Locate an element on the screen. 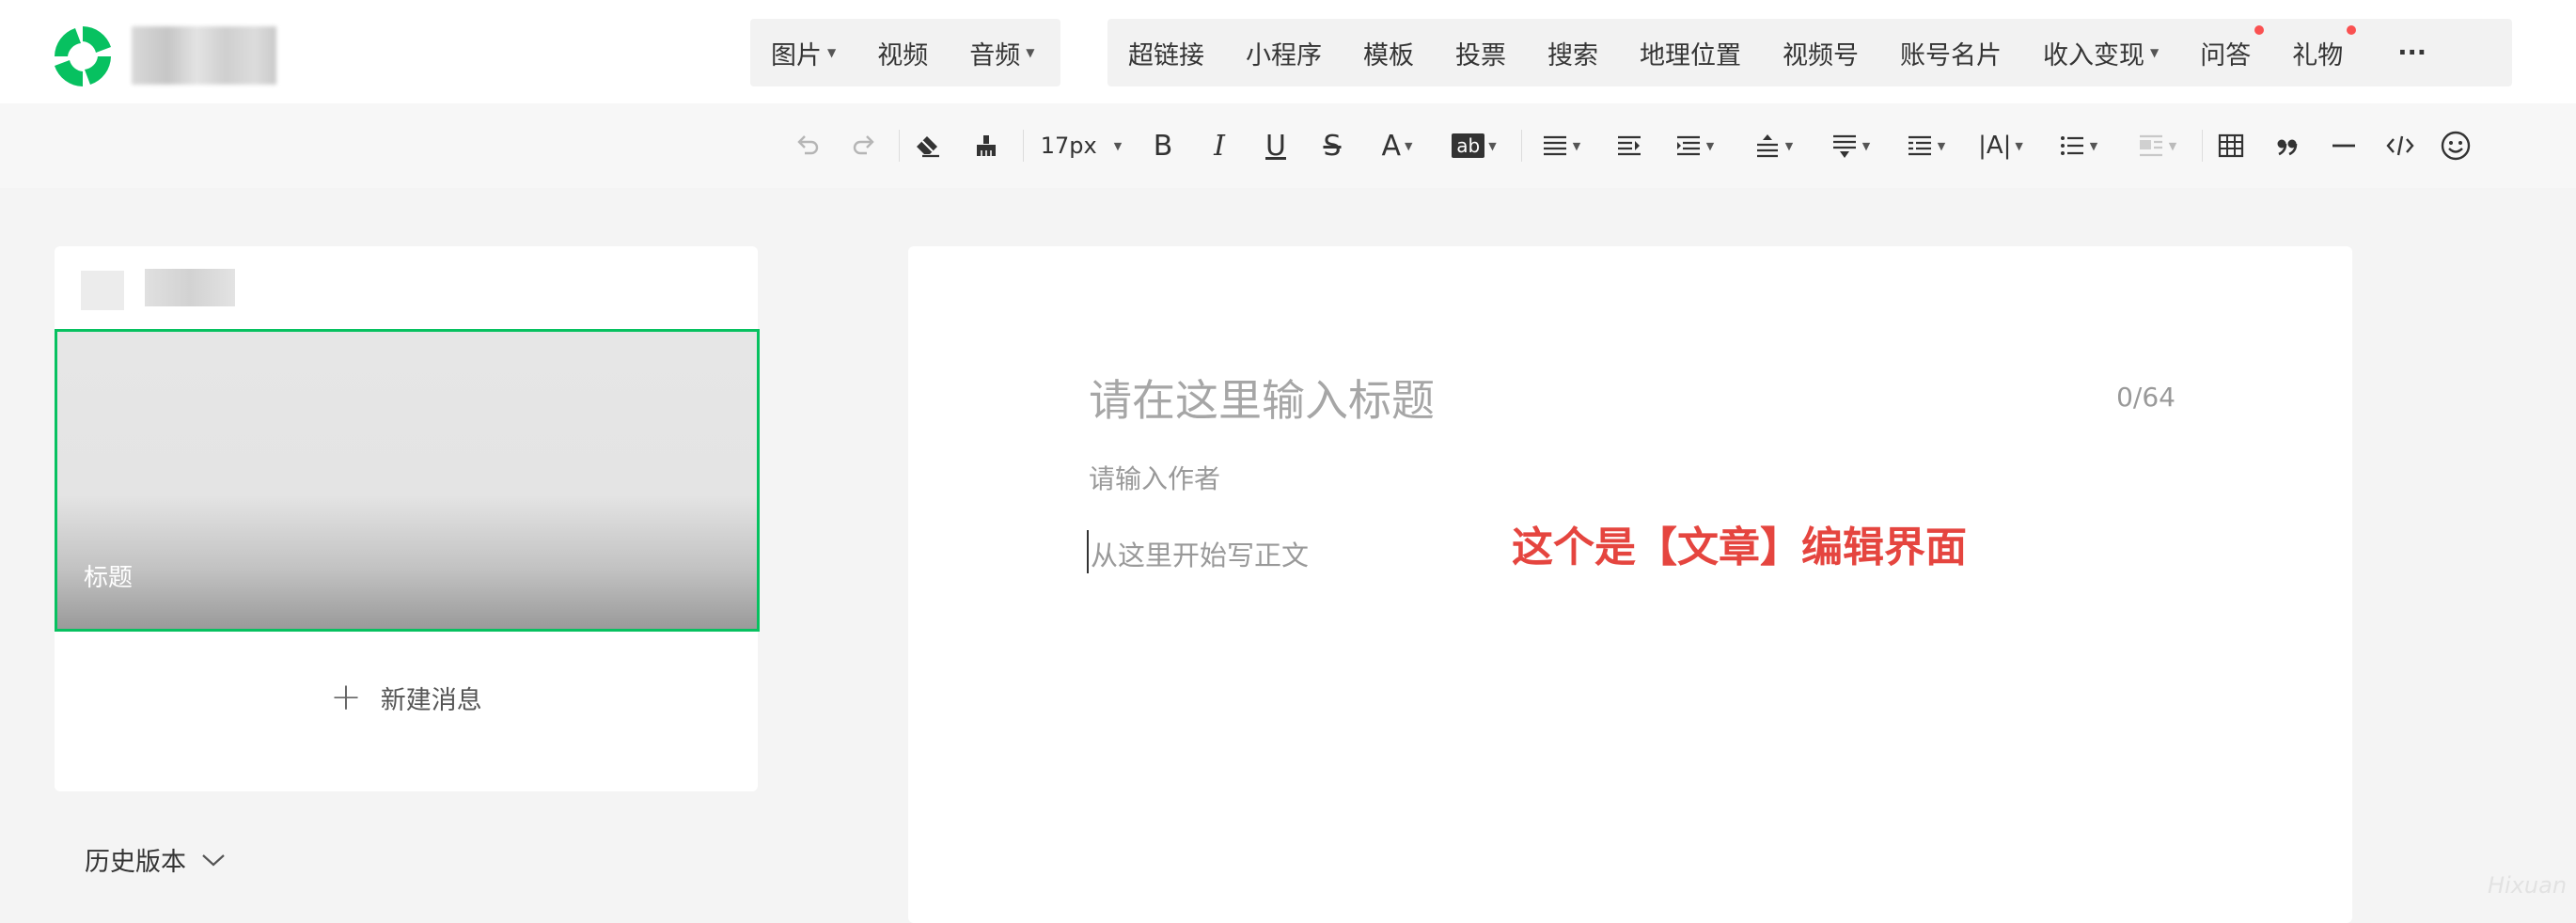 The image size is (2576, 923). menu-hyperlink-label: 超链接 is located at coordinates (1166, 55).